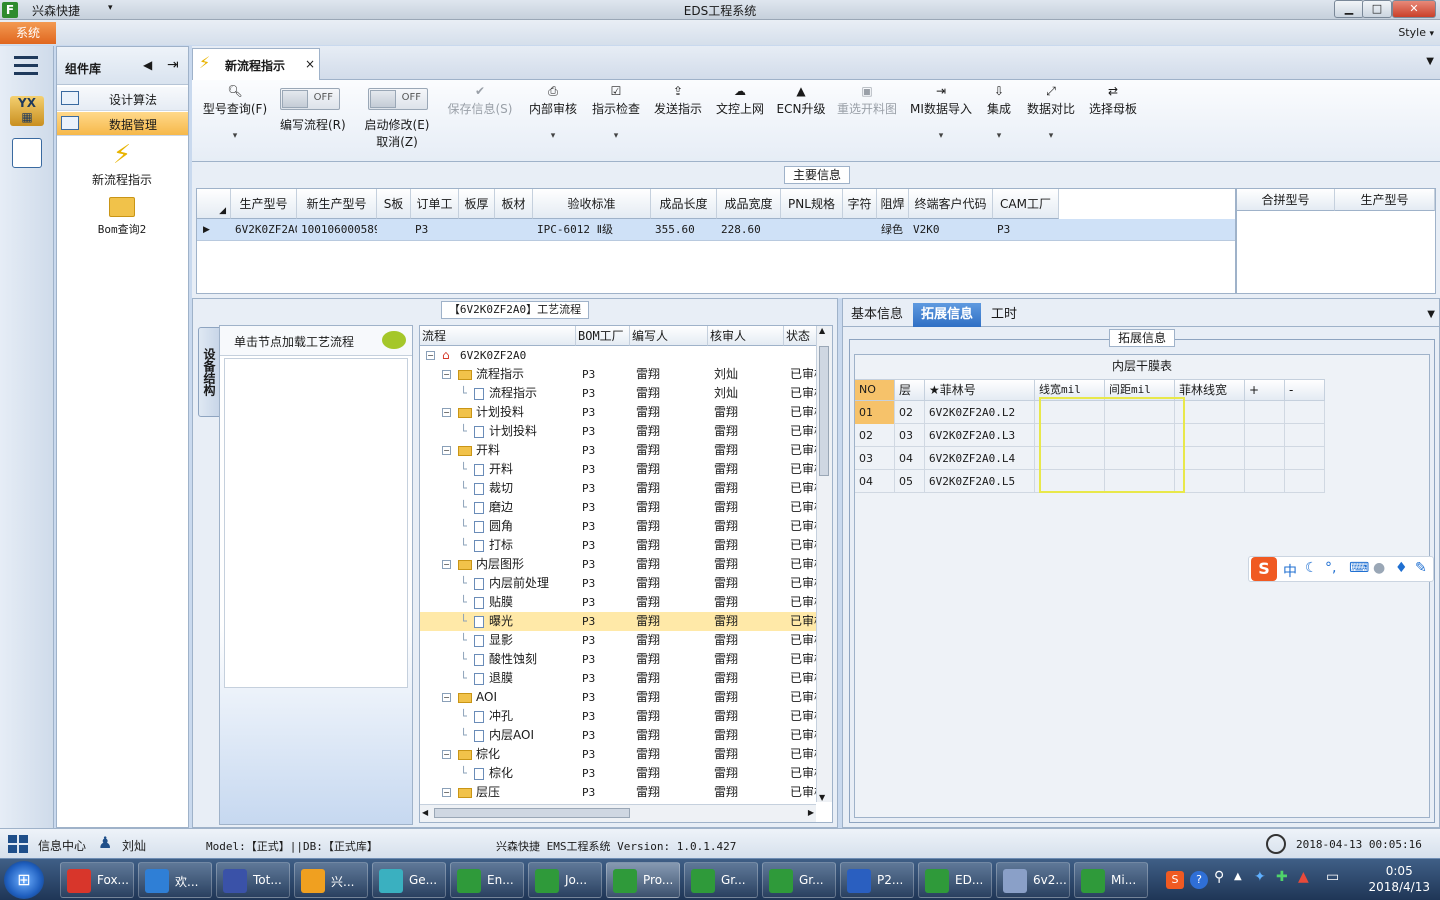  What do you see at coordinates (1430, 61) in the screenshot?
I see `tab-list-dropdown-icon: ▼` at bounding box center [1430, 61].